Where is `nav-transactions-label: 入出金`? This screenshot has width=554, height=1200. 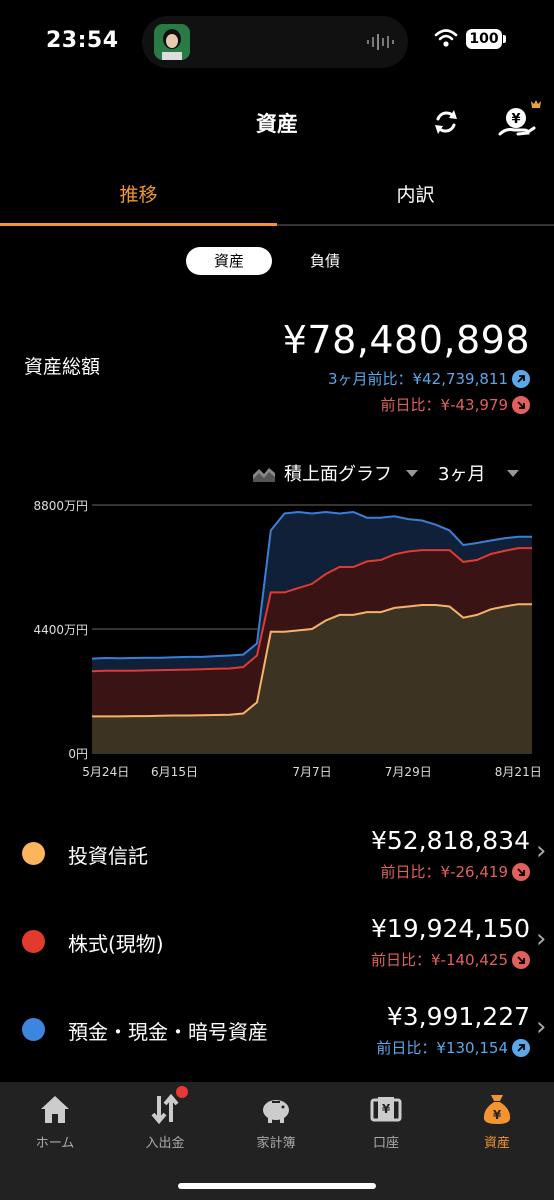 nav-transactions-label: 入出金 is located at coordinates (165, 1143).